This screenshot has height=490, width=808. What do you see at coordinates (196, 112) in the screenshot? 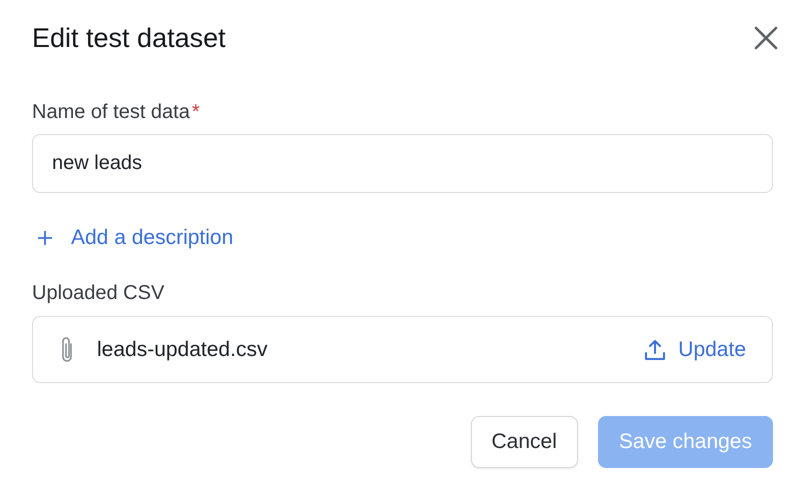
I see `required-asterisk: *` at bounding box center [196, 112].